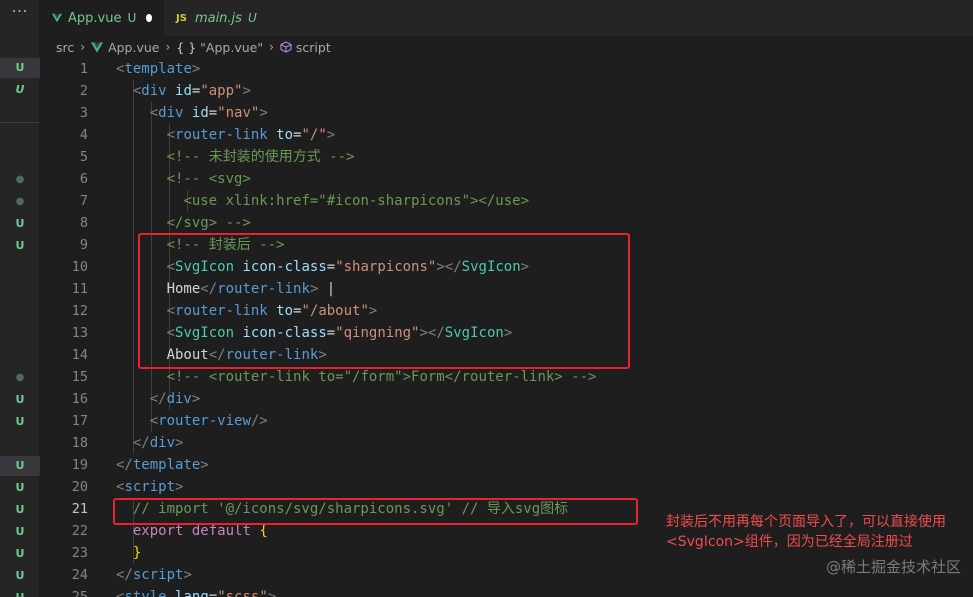 The height and width of the screenshot is (597, 973). I want to click on line-number: 16, so click(79, 399).